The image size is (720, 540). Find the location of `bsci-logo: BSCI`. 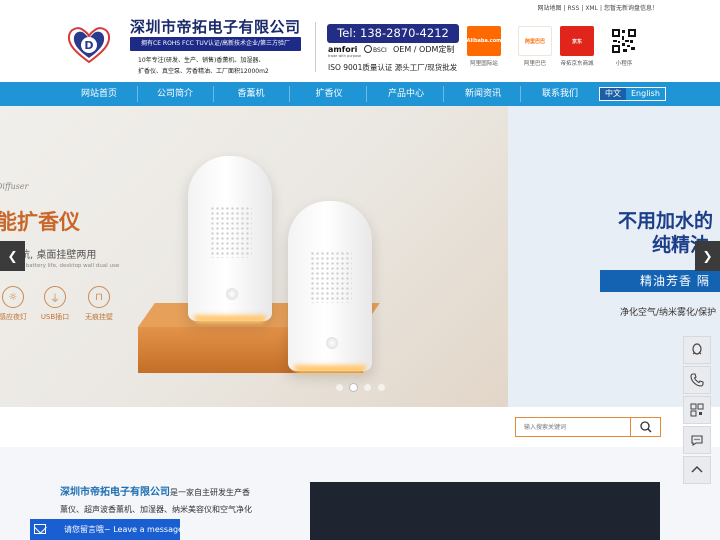

bsci-logo: BSCI is located at coordinates (375, 49).